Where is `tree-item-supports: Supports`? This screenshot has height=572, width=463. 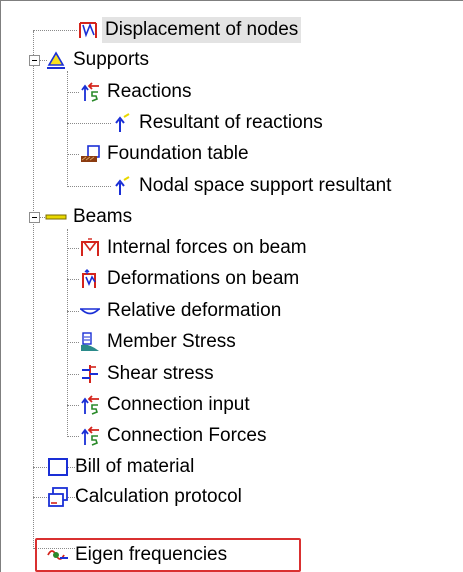
tree-item-supports: Supports is located at coordinates (98, 60).